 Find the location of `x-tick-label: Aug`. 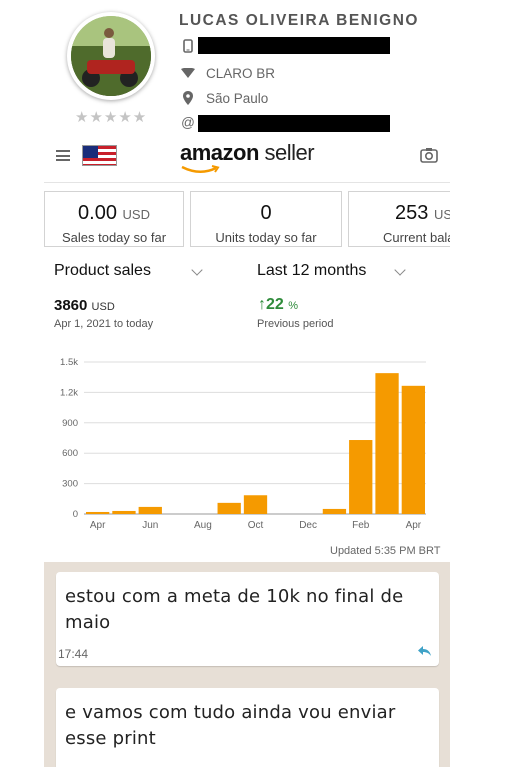

x-tick-label: Aug is located at coordinates (203, 525).